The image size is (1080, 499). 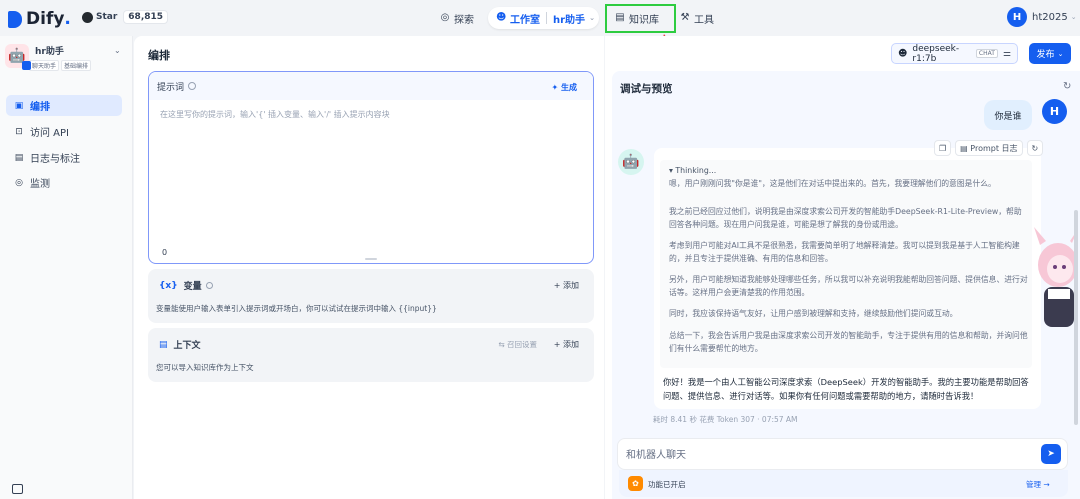 I want to click on nav-explore: ◎ 探索, so click(x=457, y=18).